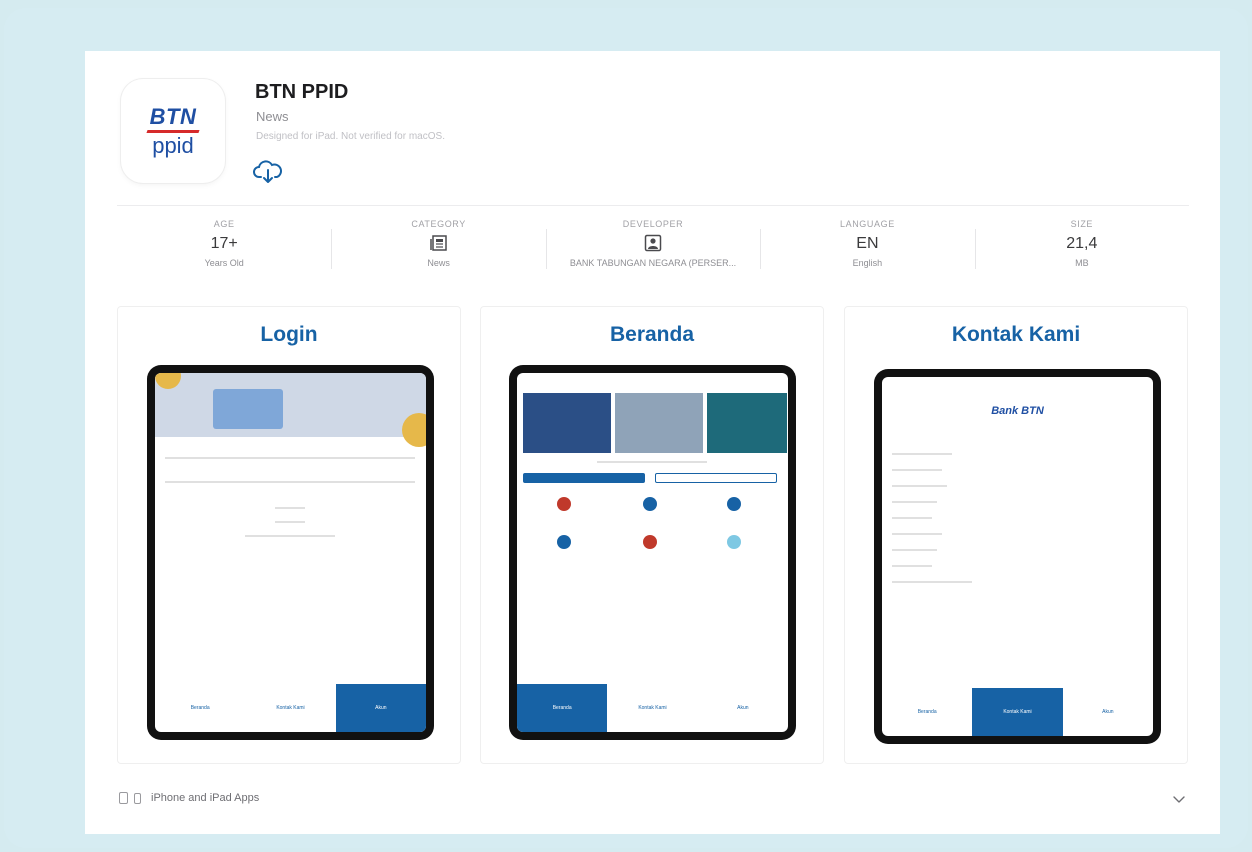 The width and height of the screenshot is (1252, 852). Describe the element at coordinates (224, 263) in the screenshot. I see `info-foot: Years Old` at that location.